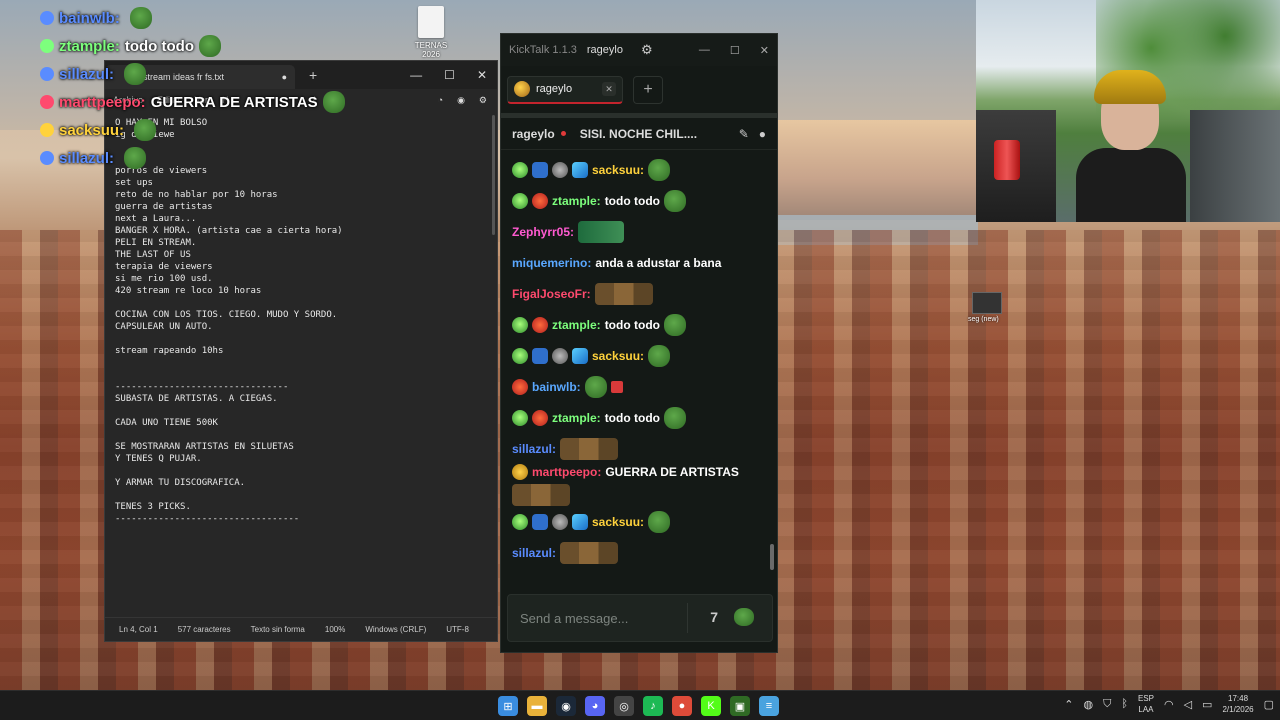 This screenshot has width=1280, height=720. What do you see at coordinates (1068, 704) in the screenshot?
I see `chevron-up-icon: ⌃` at bounding box center [1068, 704].